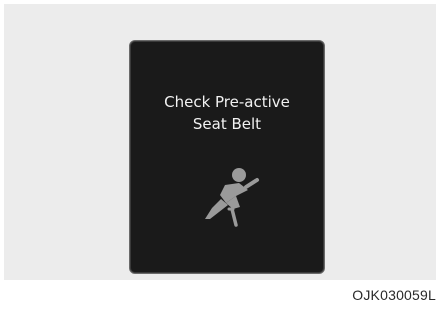  What do you see at coordinates (227, 113) in the screenshot?
I see `warning-message: Check Pre-active Seat Belt` at bounding box center [227, 113].